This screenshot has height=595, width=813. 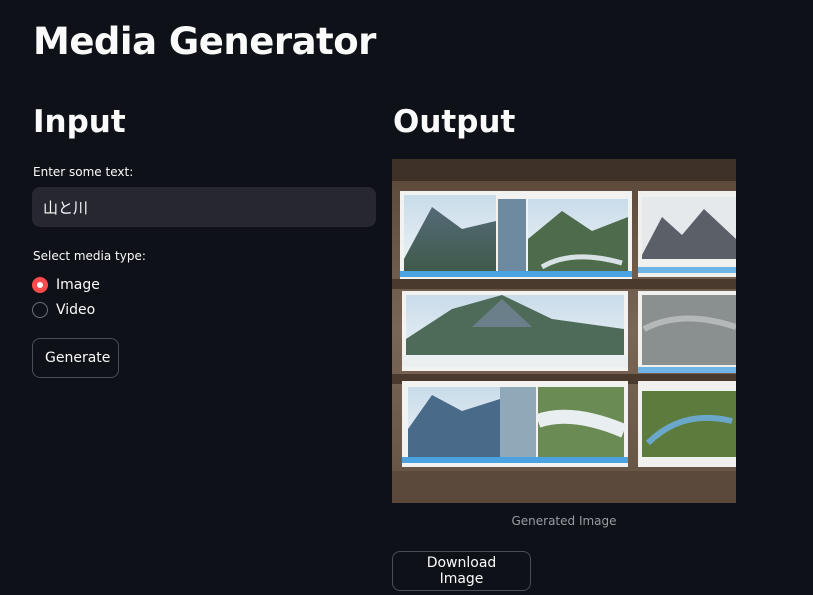 What do you see at coordinates (89, 256) in the screenshot?
I see `media-type-label: Select media type:` at bounding box center [89, 256].